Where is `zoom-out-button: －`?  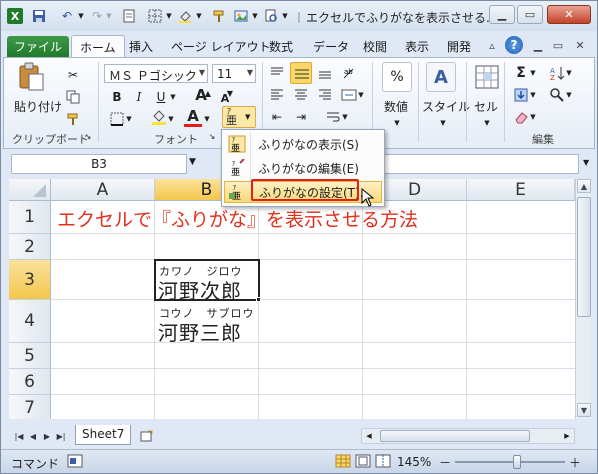
zoom-out-button: － is located at coordinates (445, 462).